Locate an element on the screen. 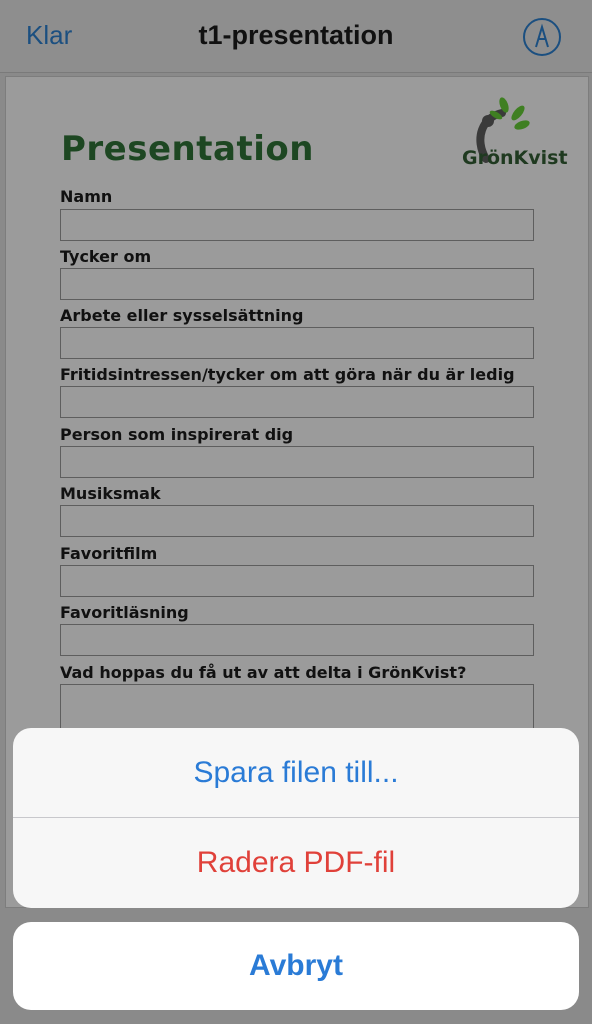 This screenshot has height=1024, width=592. navigation-bar: Klar t1-presentation is located at coordinates (296, 36).